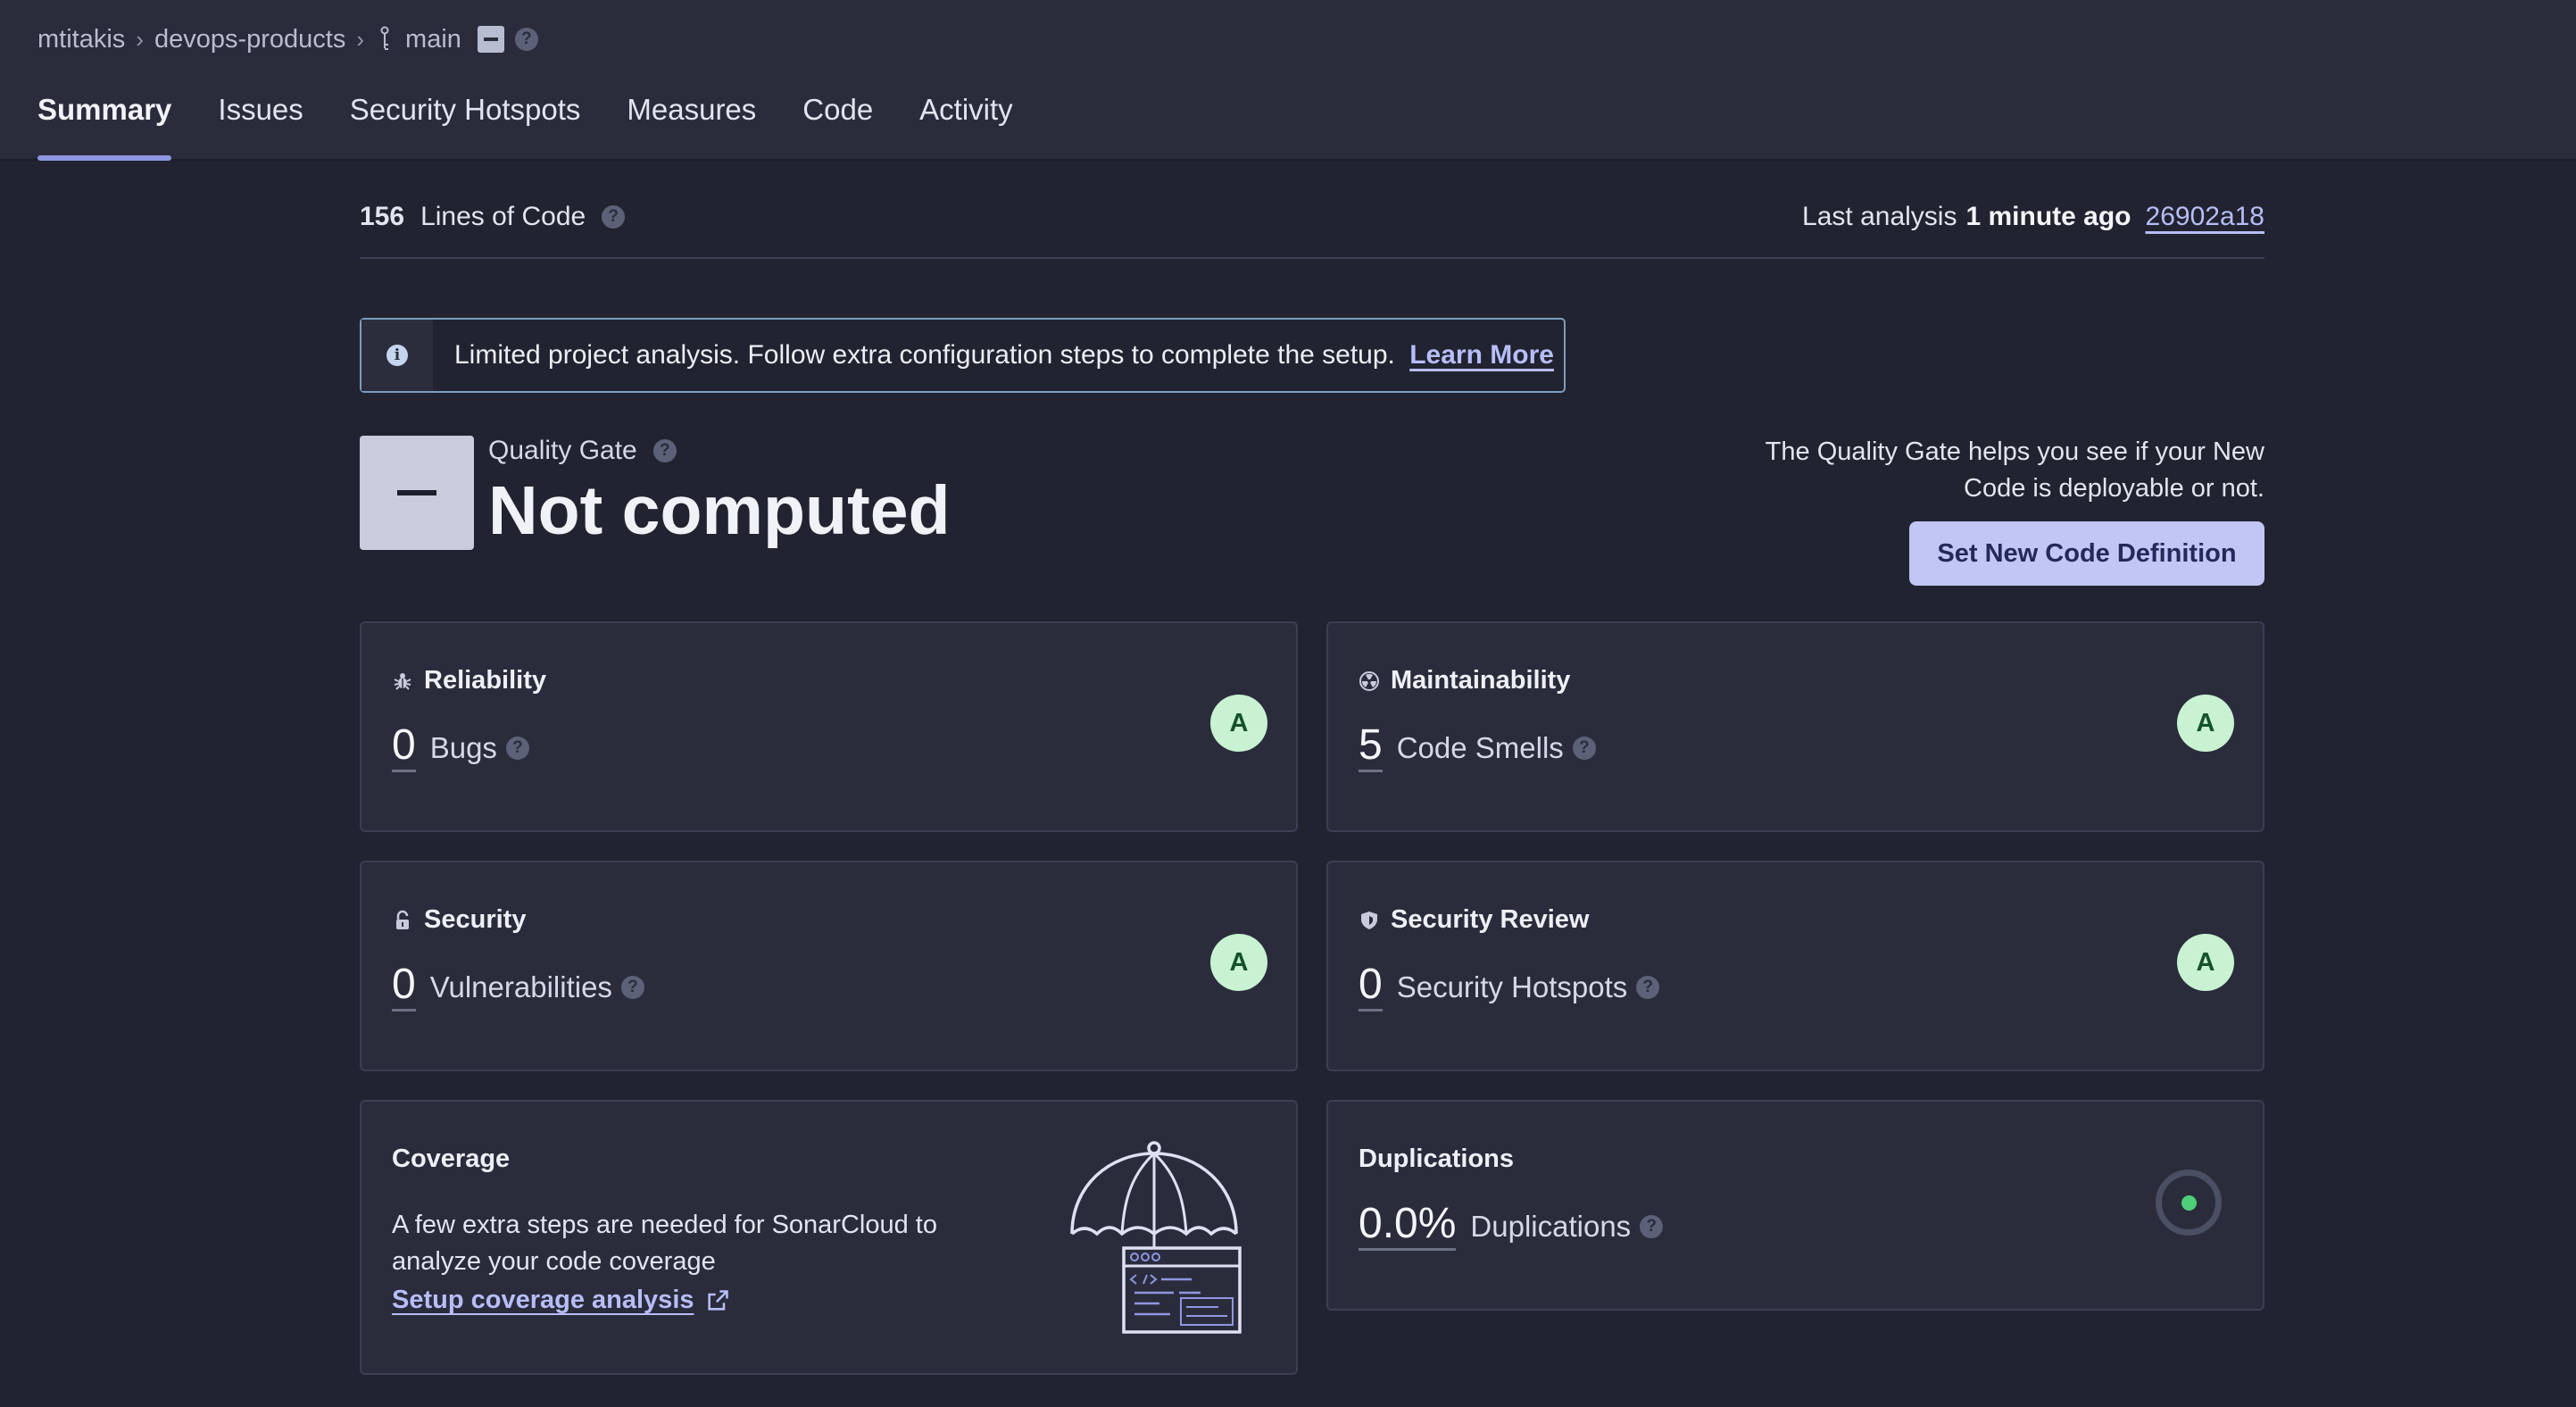 The width and height of the screenshot is (2576, 1407). What do you see at coordinates (260, 124) in the screenshot?
I see `tab-issues: Issues` at bounding box center [260, 124].